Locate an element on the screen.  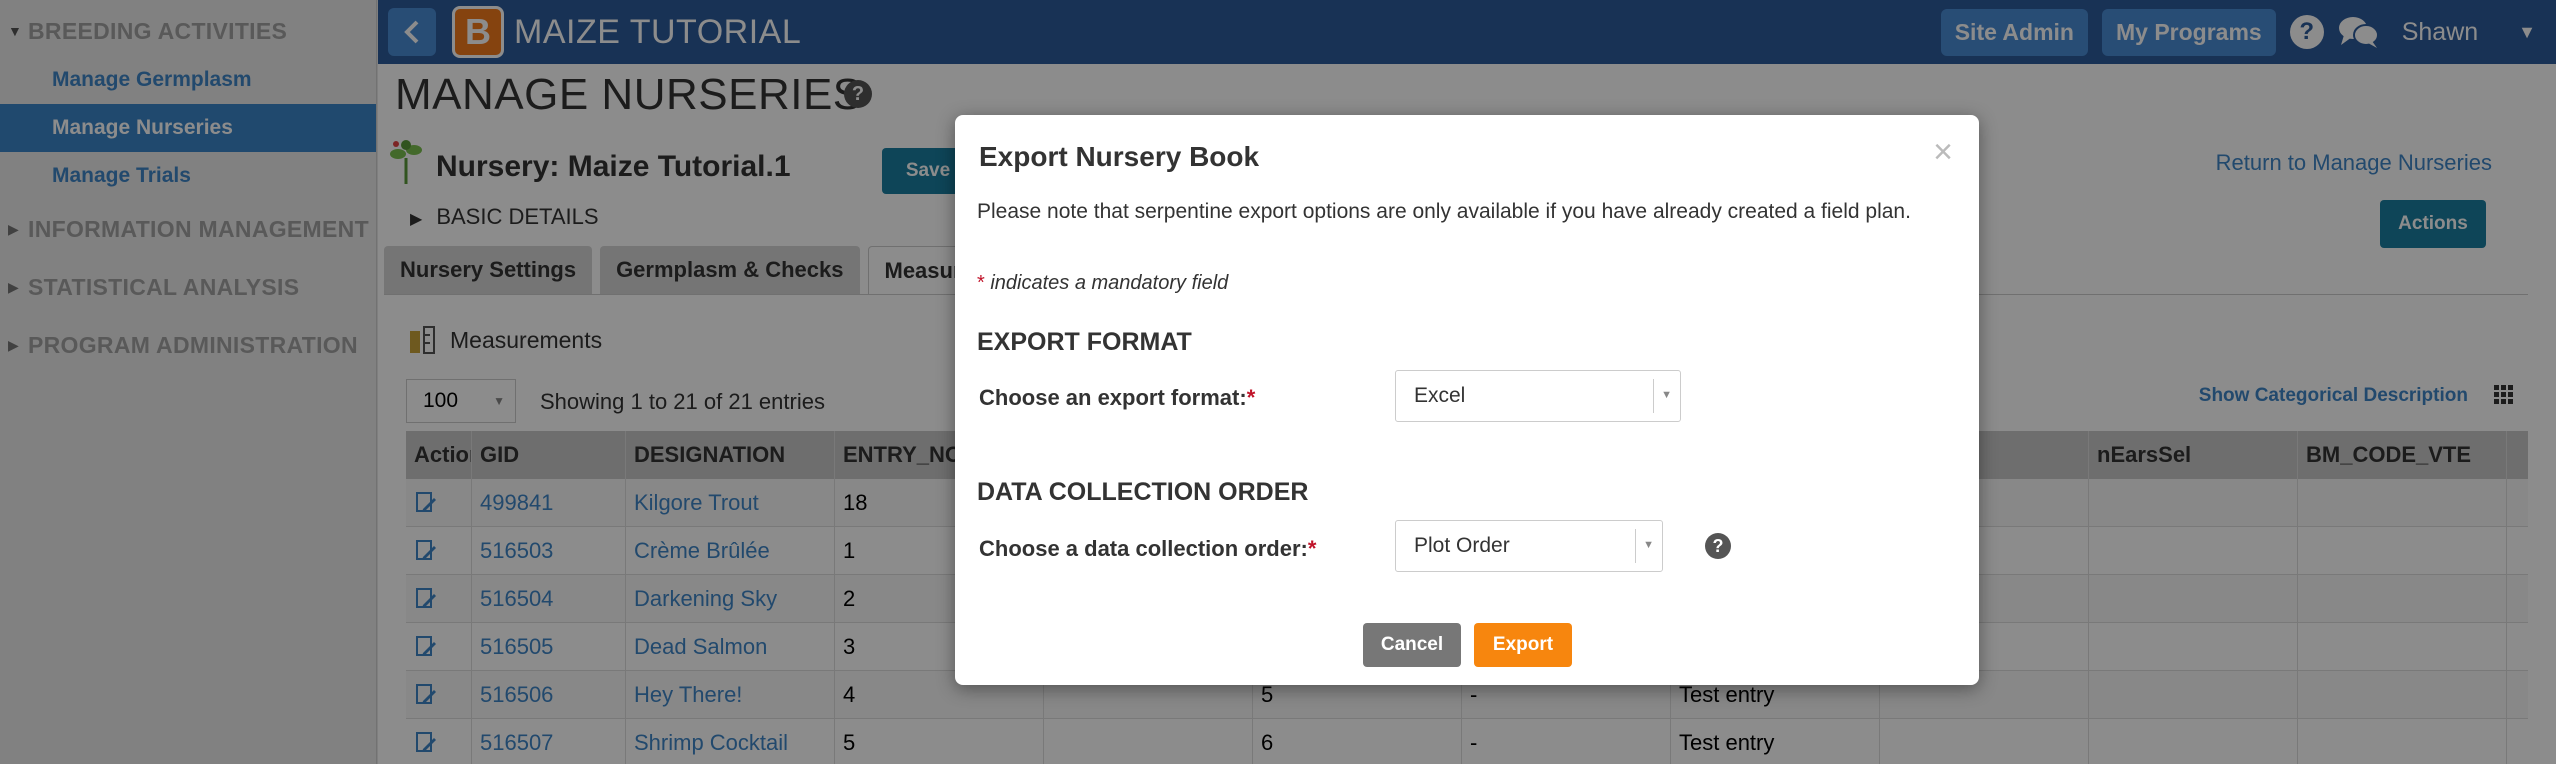
close-icon: × is located at coordinates (1943, 152).